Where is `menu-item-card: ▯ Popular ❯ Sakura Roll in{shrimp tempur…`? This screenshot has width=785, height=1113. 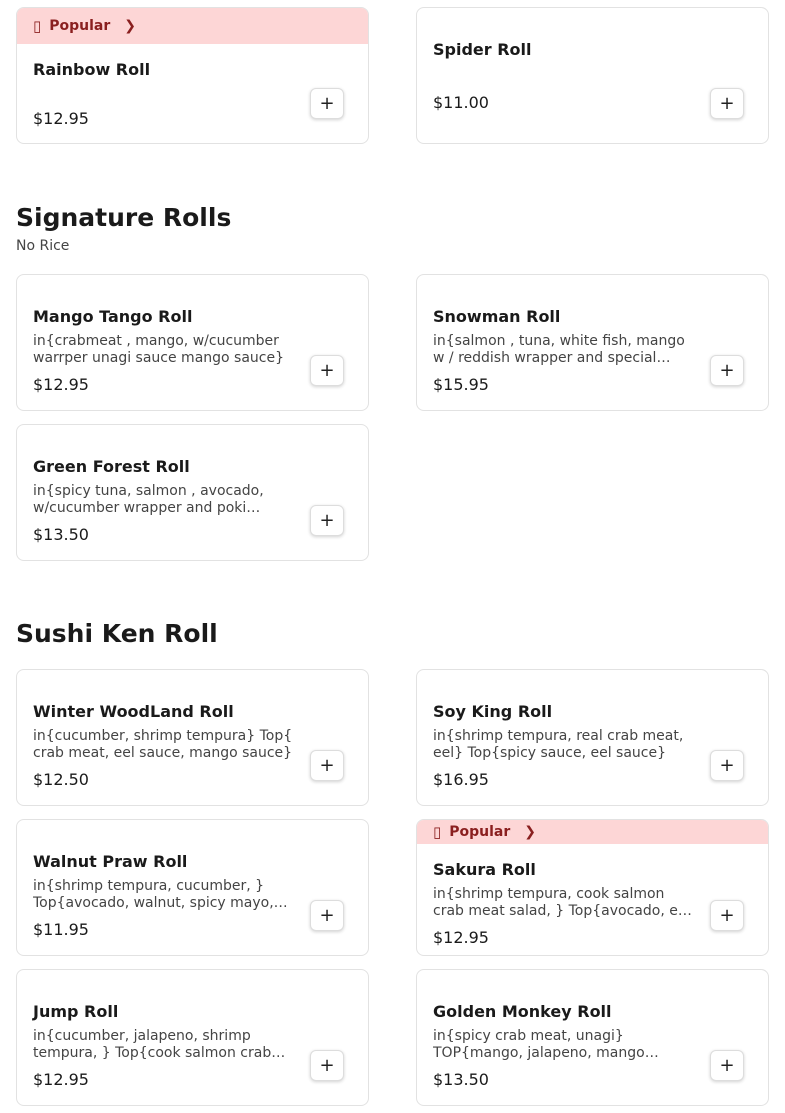 menu-item-card: ▯ Popular ❯ Sakura Roll in{shrimp tempur… is located at coordinates (592, 887).